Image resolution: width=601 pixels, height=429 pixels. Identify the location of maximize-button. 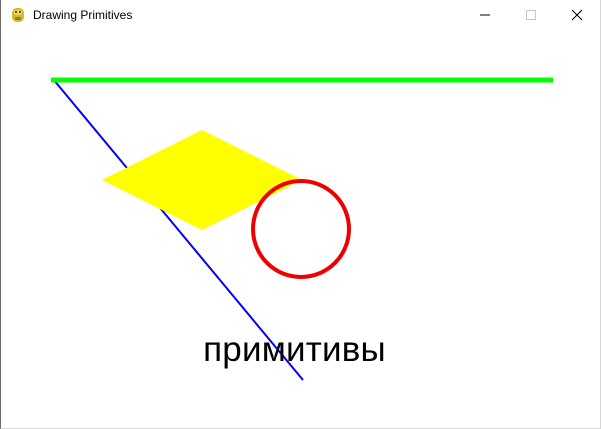
(531, 15).